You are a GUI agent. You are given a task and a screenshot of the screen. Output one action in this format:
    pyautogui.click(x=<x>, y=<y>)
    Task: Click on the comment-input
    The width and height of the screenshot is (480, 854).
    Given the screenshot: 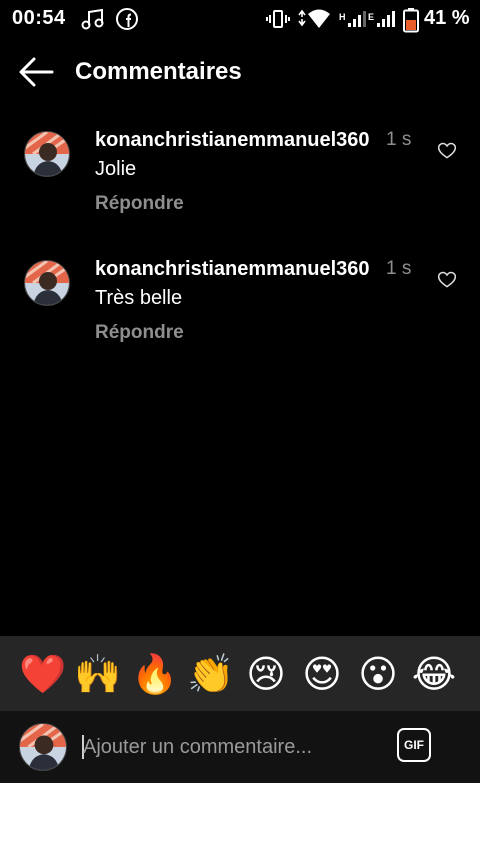 What is the action you would take?
    pyautogui.click(x=233, y=747)
    